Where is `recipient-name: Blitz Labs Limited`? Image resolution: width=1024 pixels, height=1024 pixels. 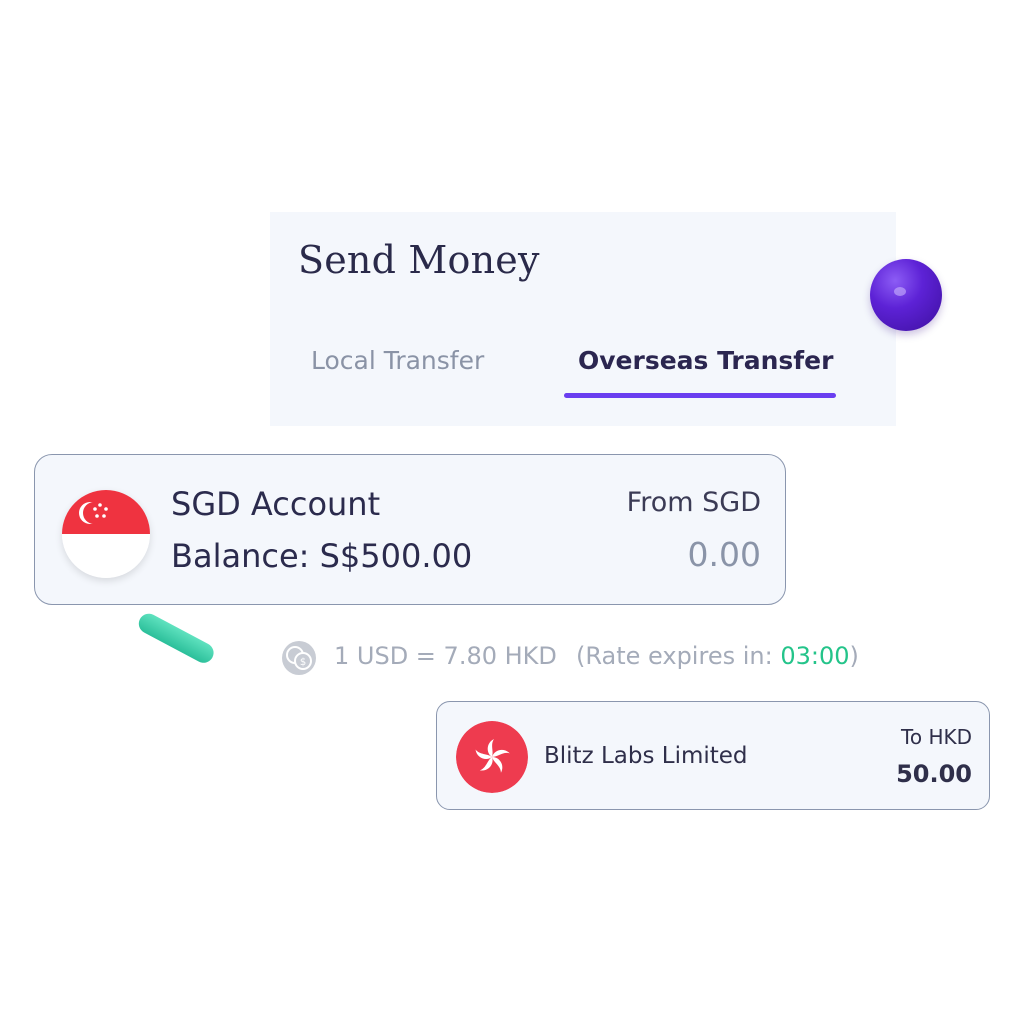 recipient-name: Blitz Labs Limited is located at coordinates (646, 756).